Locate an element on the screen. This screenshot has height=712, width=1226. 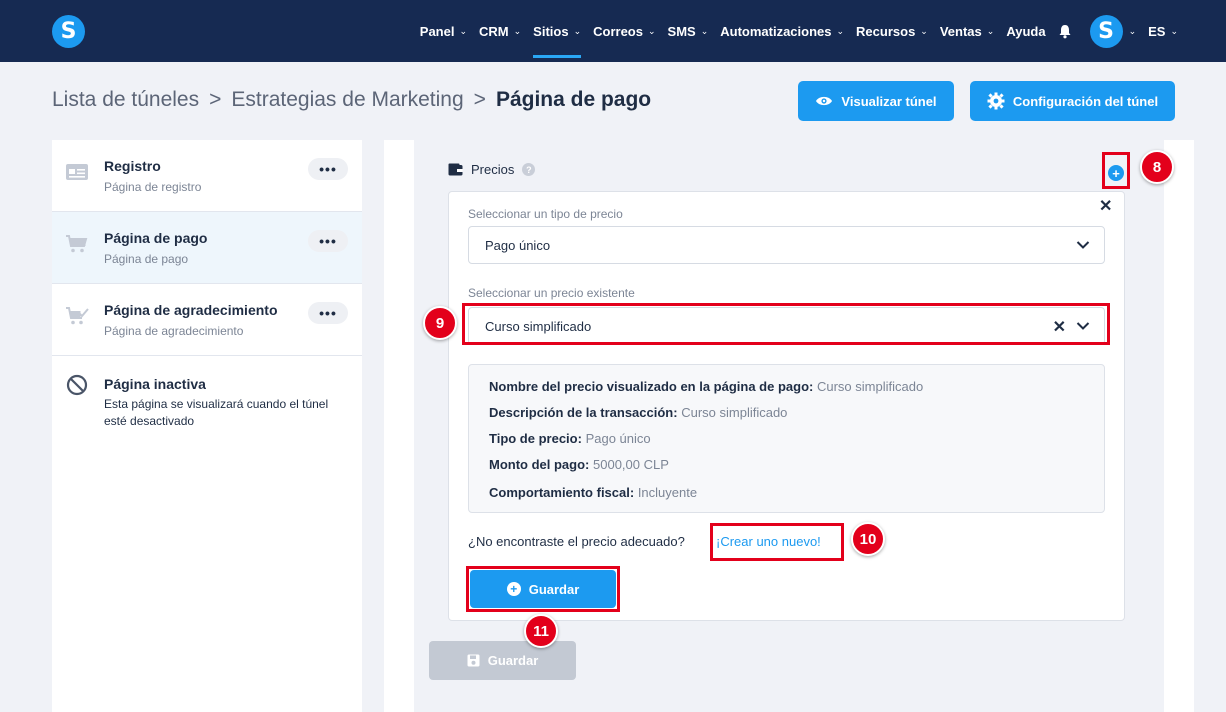
summary-row: Comportamiento fiscal: Incluyente is located at coordinates (593, 492).